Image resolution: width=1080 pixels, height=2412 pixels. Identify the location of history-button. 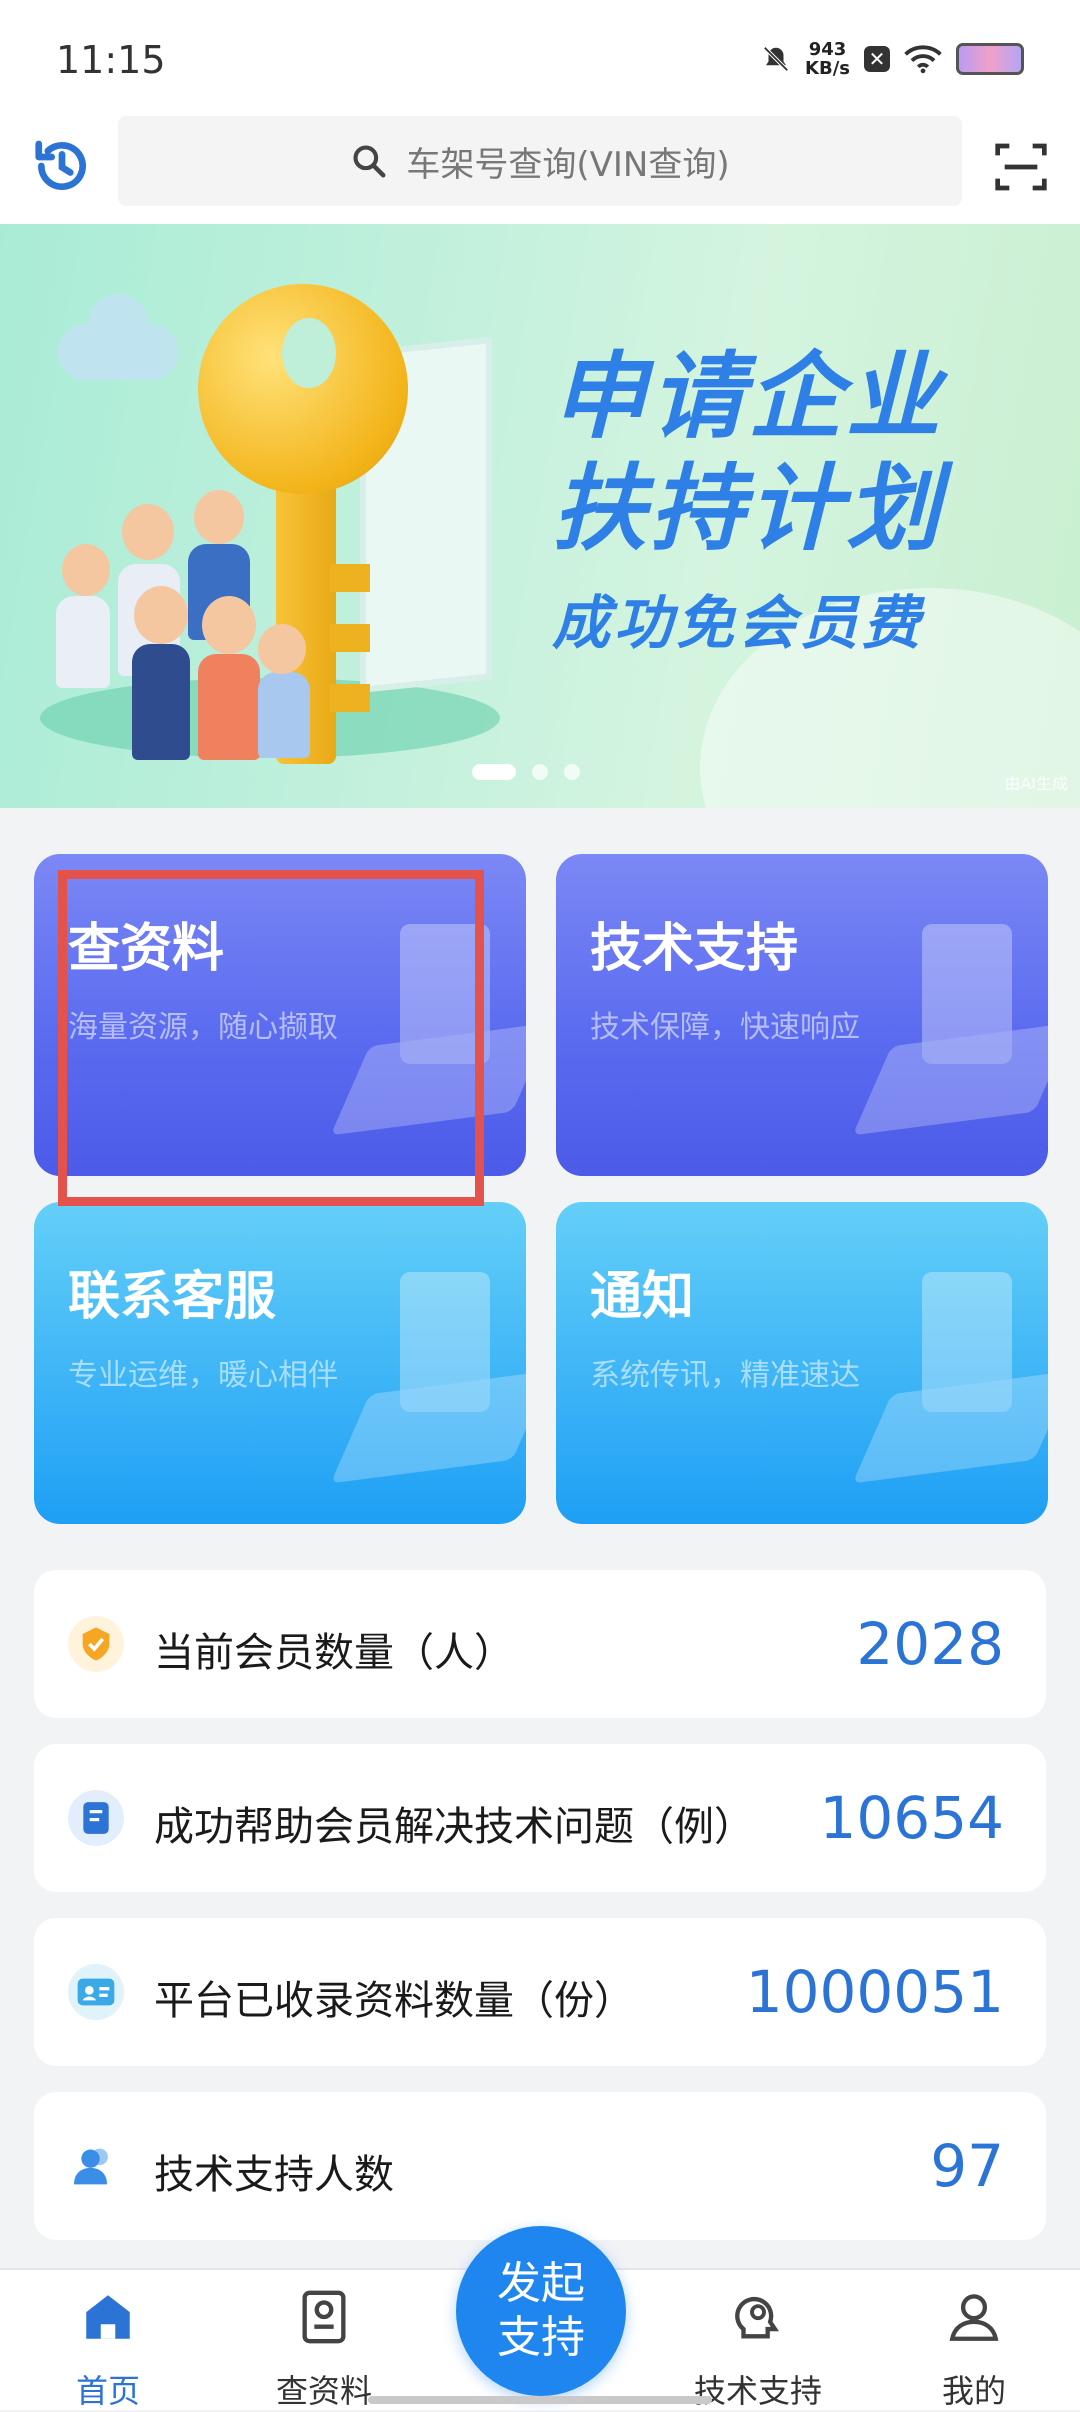
(62, 166).